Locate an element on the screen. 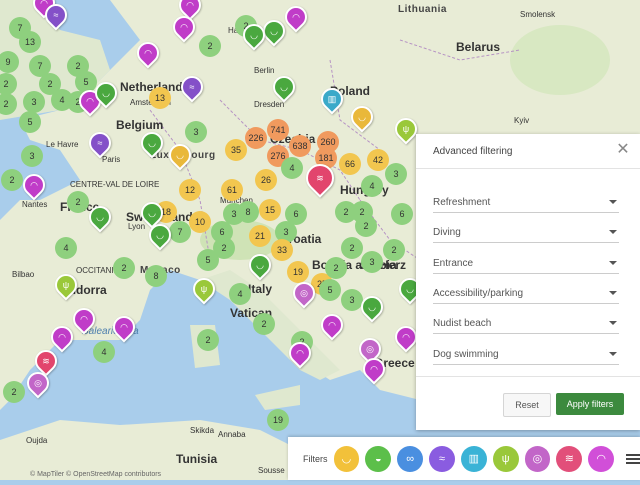 This screenshot has height=485, width=640. map-cluster: 33 is located at coordinates (282, 250).